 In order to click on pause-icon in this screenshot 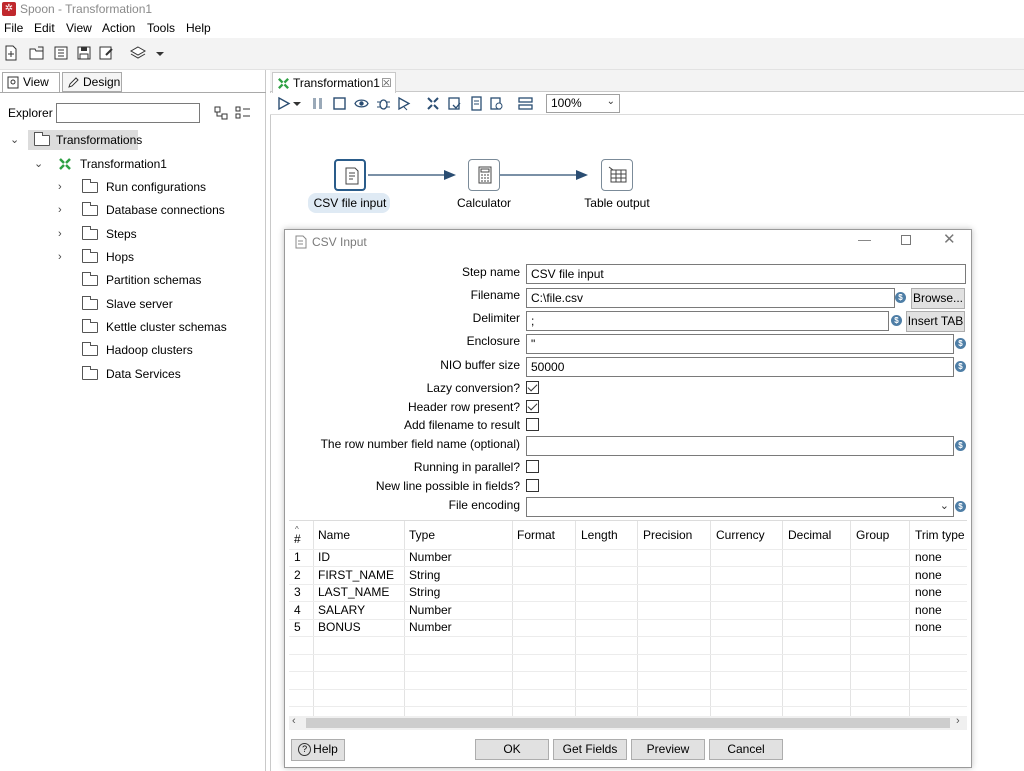, I will do `click(317, 103)`.